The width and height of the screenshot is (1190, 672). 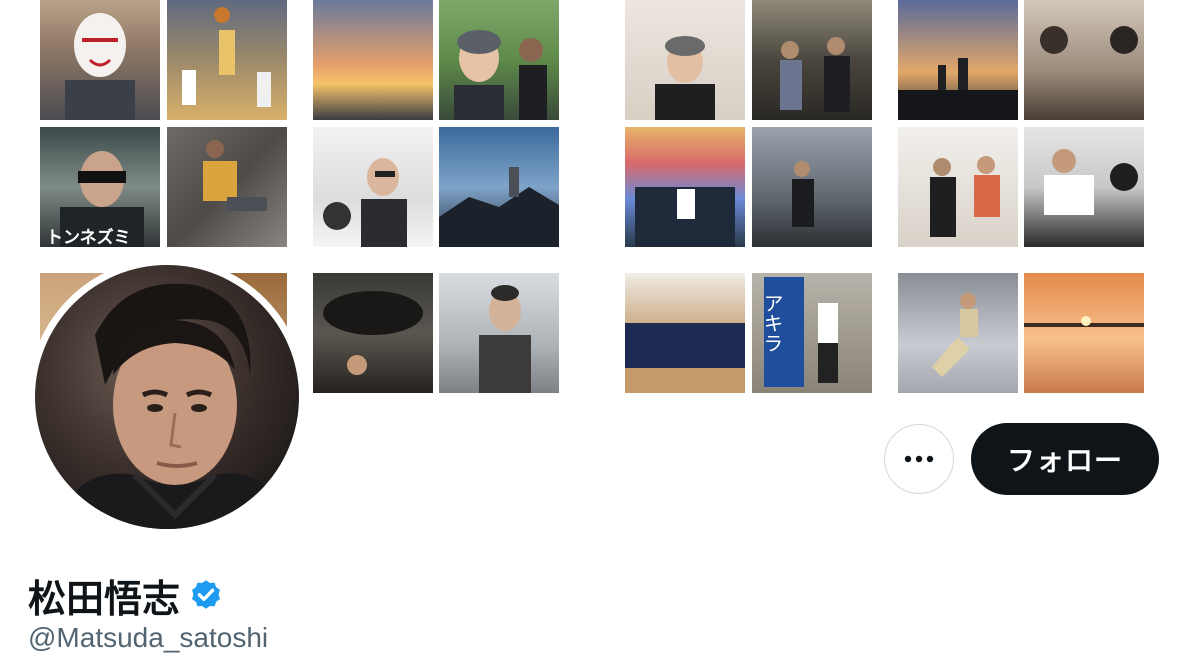 What do you see at coordinates (88, 237) in the screenshot?
I see `banner-poster-title: トンネズミ` at bounding box center [88, 237].